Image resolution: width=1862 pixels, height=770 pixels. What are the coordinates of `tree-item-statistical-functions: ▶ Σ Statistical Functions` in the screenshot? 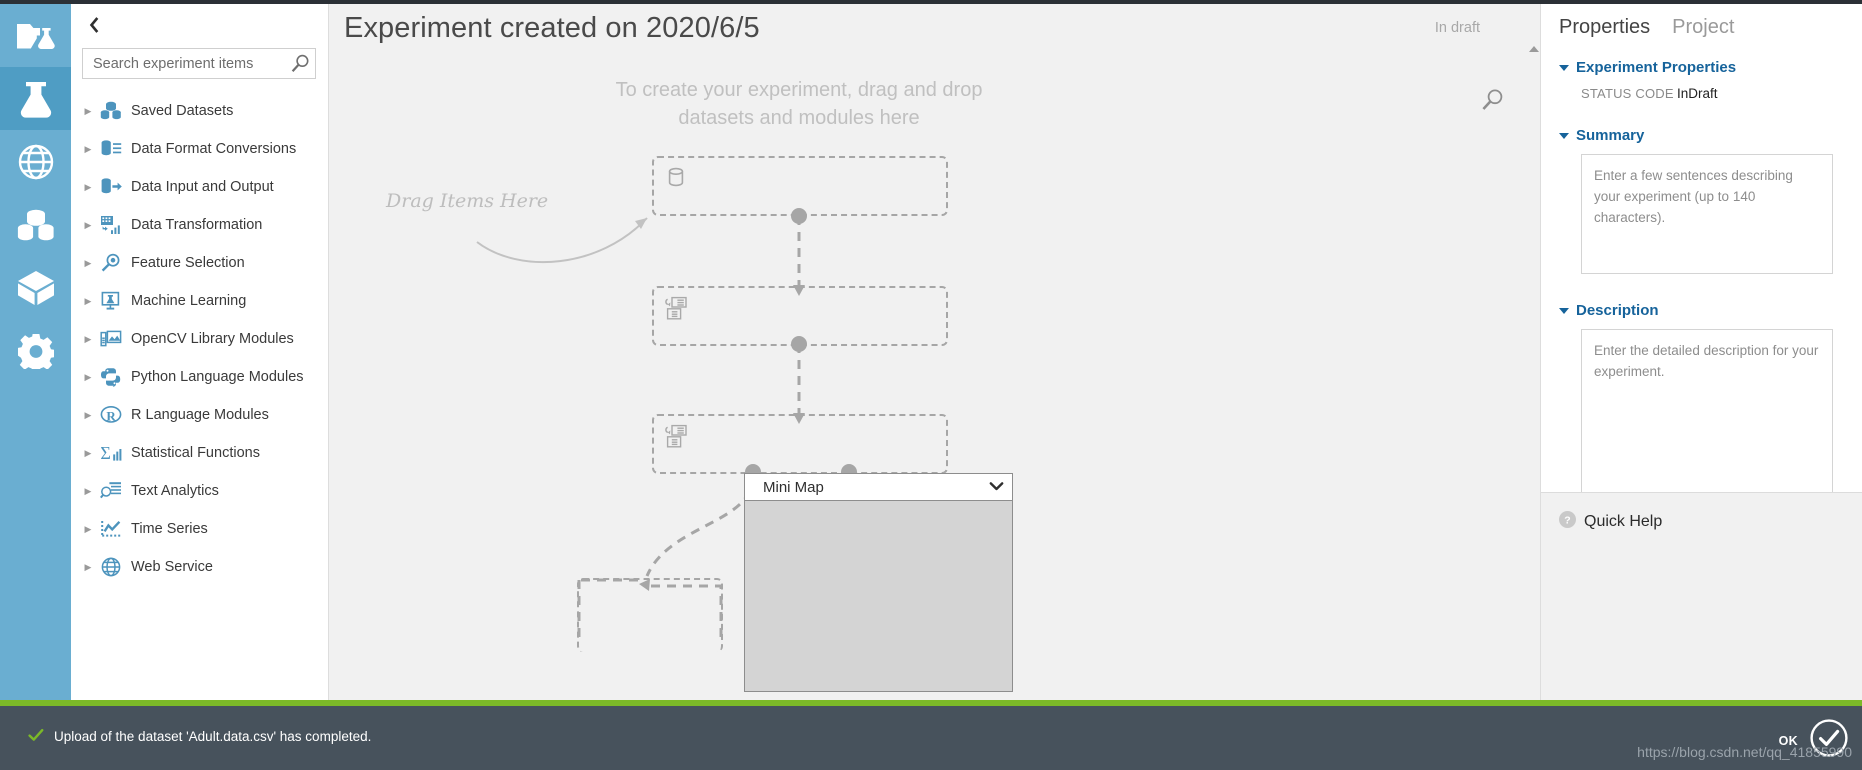 It's located at (200, 453).